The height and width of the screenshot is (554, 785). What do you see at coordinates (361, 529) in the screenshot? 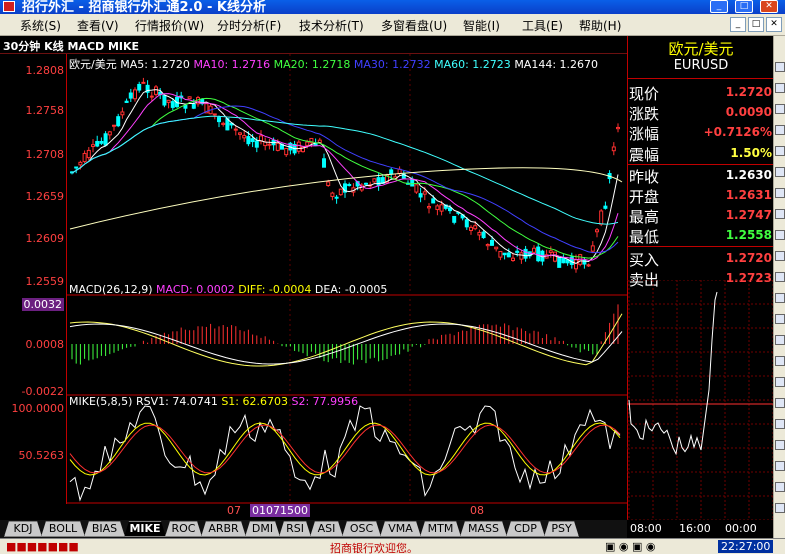
I see `tab-osc: OSC` at bounding box center [361, 529].